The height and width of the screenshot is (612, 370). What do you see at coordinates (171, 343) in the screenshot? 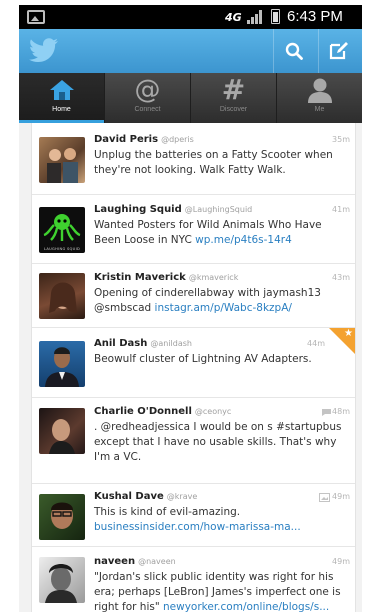
I see `tweet-author-handle: @anildash` at bounding box center [171, 343].